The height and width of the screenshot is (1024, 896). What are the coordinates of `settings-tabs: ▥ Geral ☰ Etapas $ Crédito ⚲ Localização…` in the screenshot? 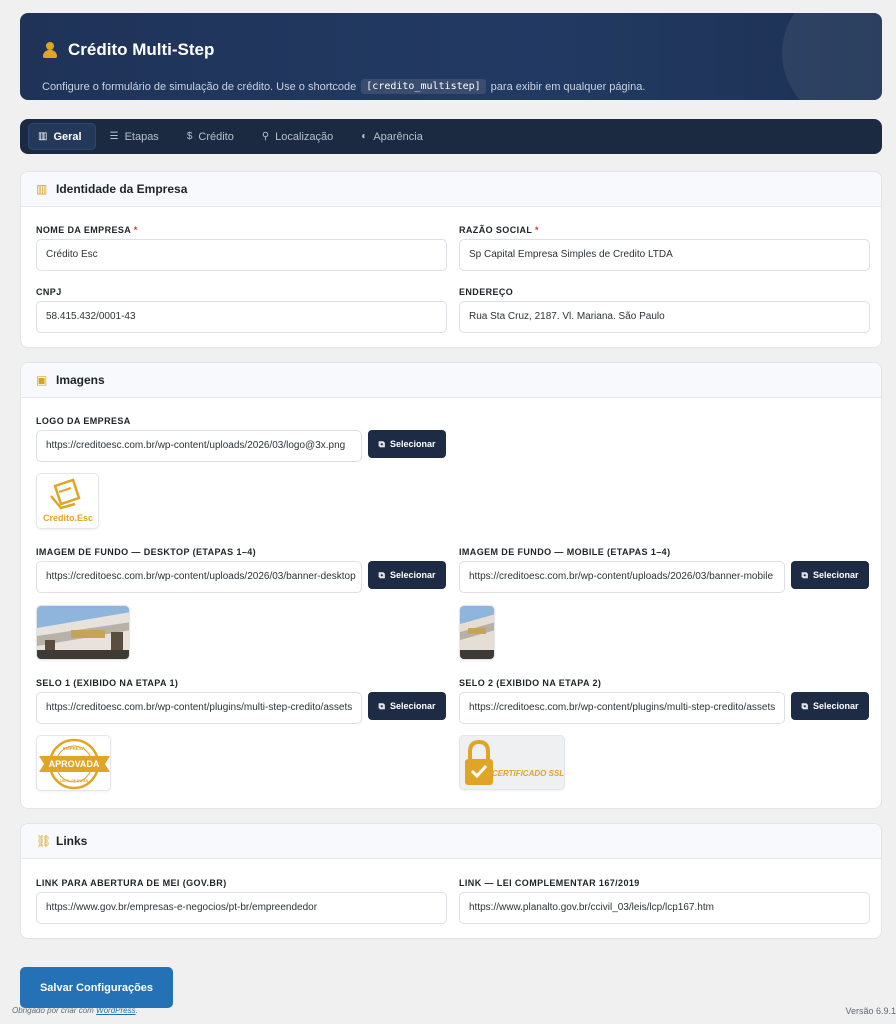 It's located at (451, 136).